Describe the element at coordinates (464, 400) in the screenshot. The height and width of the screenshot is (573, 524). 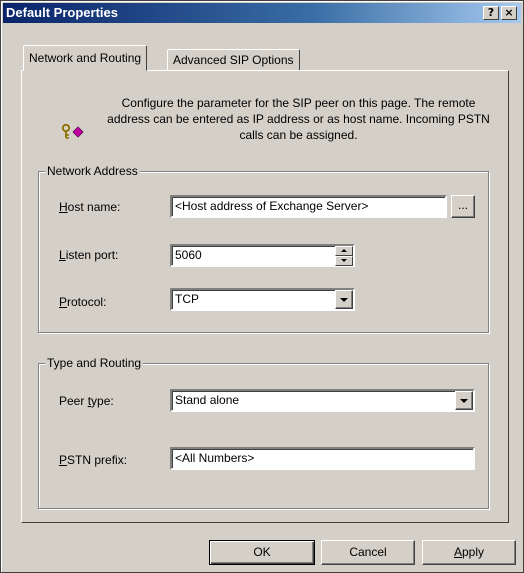
I see `peer-type-dropdown-icon` at that location.